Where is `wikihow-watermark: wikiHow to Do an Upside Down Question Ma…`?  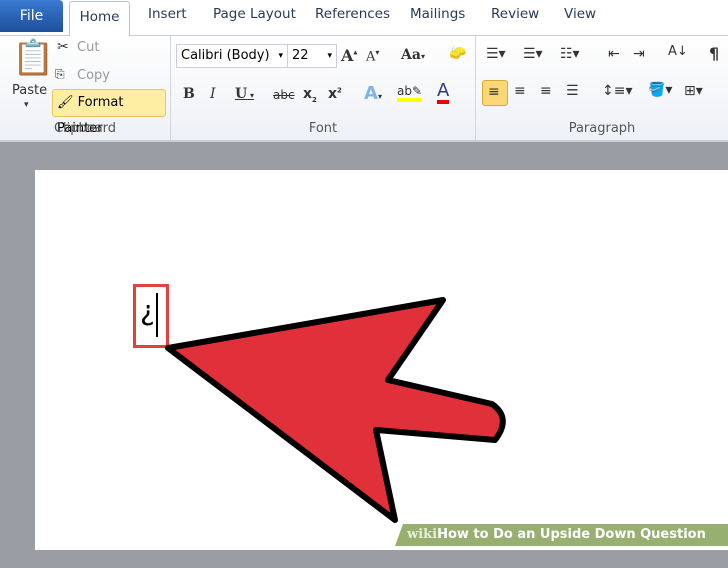 wikihow-watermark: wikiHow to Do an Upside Down Question Ma… is located at coordinates (561, 535).